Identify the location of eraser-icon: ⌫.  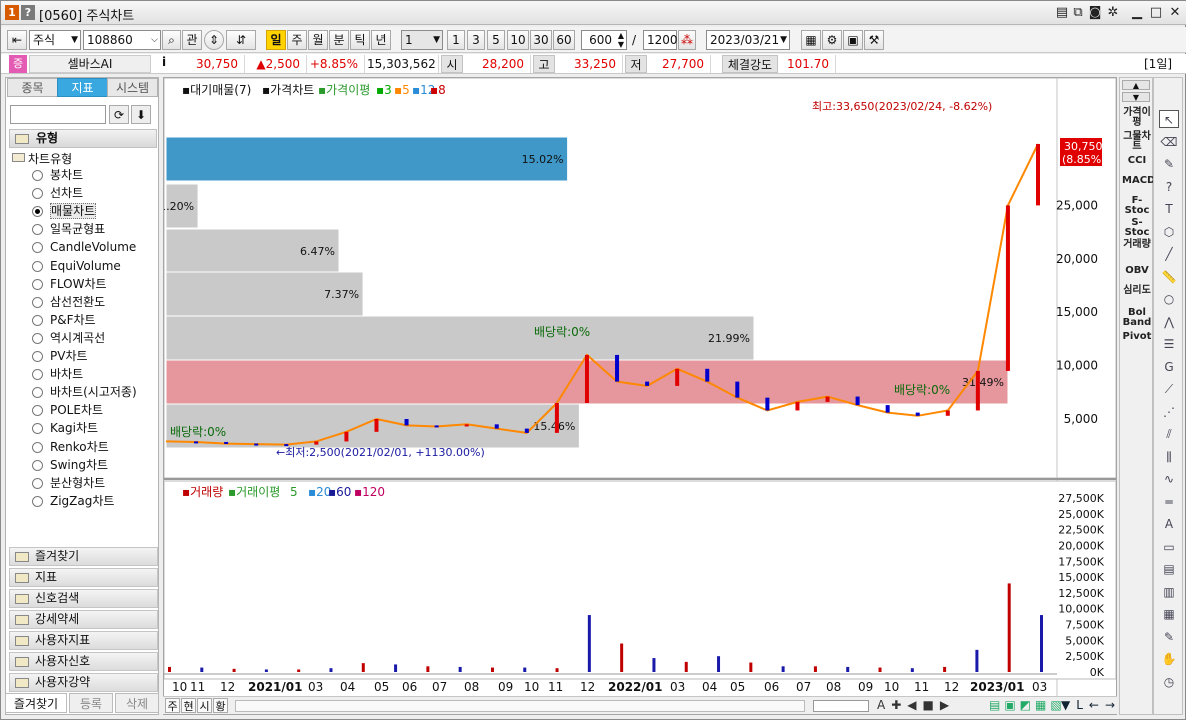
(1169, 142).